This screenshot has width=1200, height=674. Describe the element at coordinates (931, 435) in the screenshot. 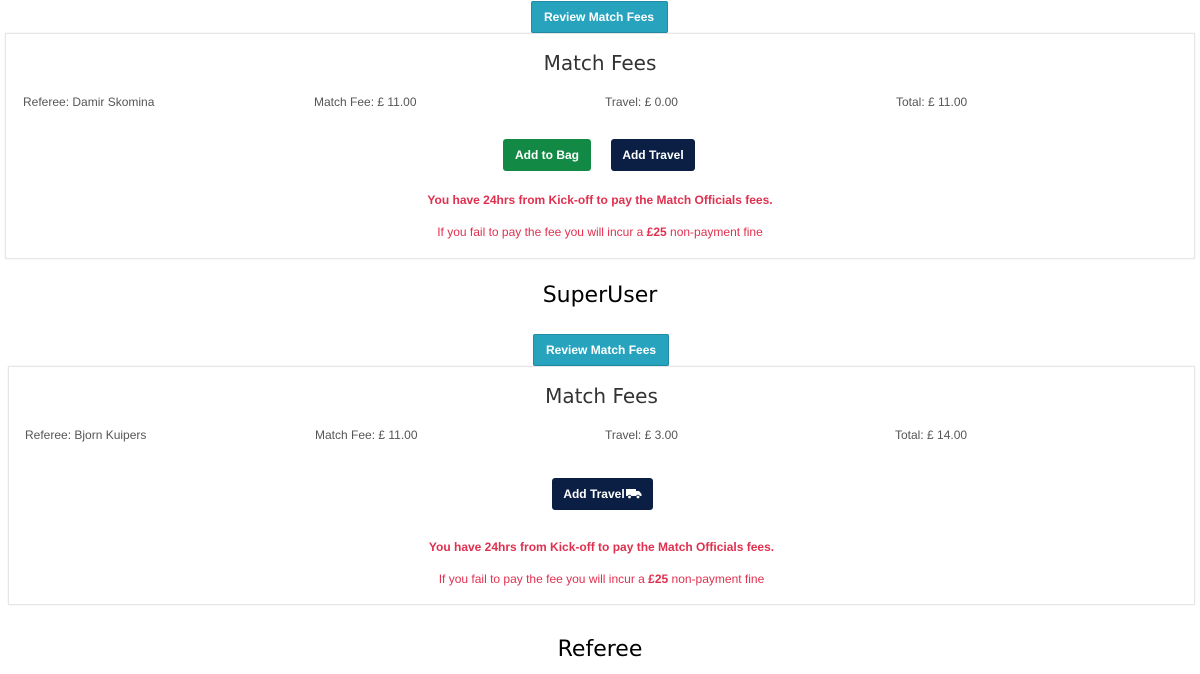

I see `total-amount: Total: £ 14.00` at that location.